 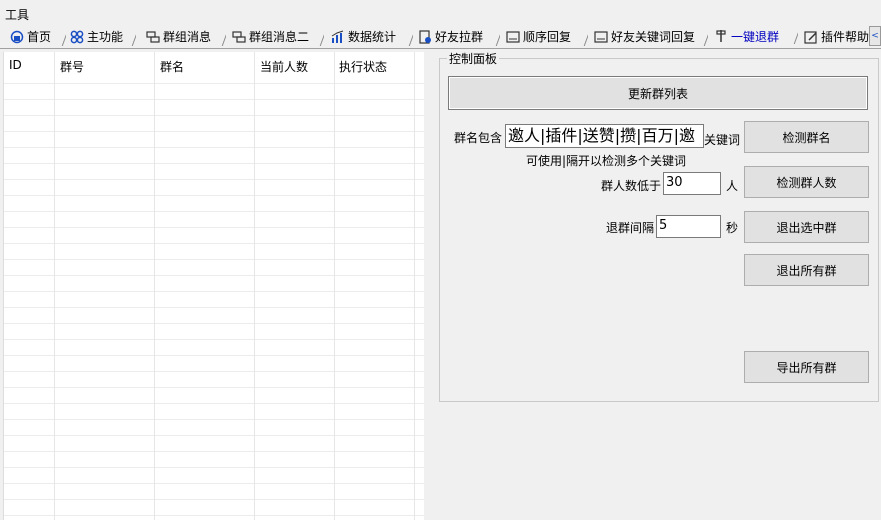 What do you see at coordinates (337, 36) in the screenshot?
I see `chart-icon` at bounding box center [337, 36].